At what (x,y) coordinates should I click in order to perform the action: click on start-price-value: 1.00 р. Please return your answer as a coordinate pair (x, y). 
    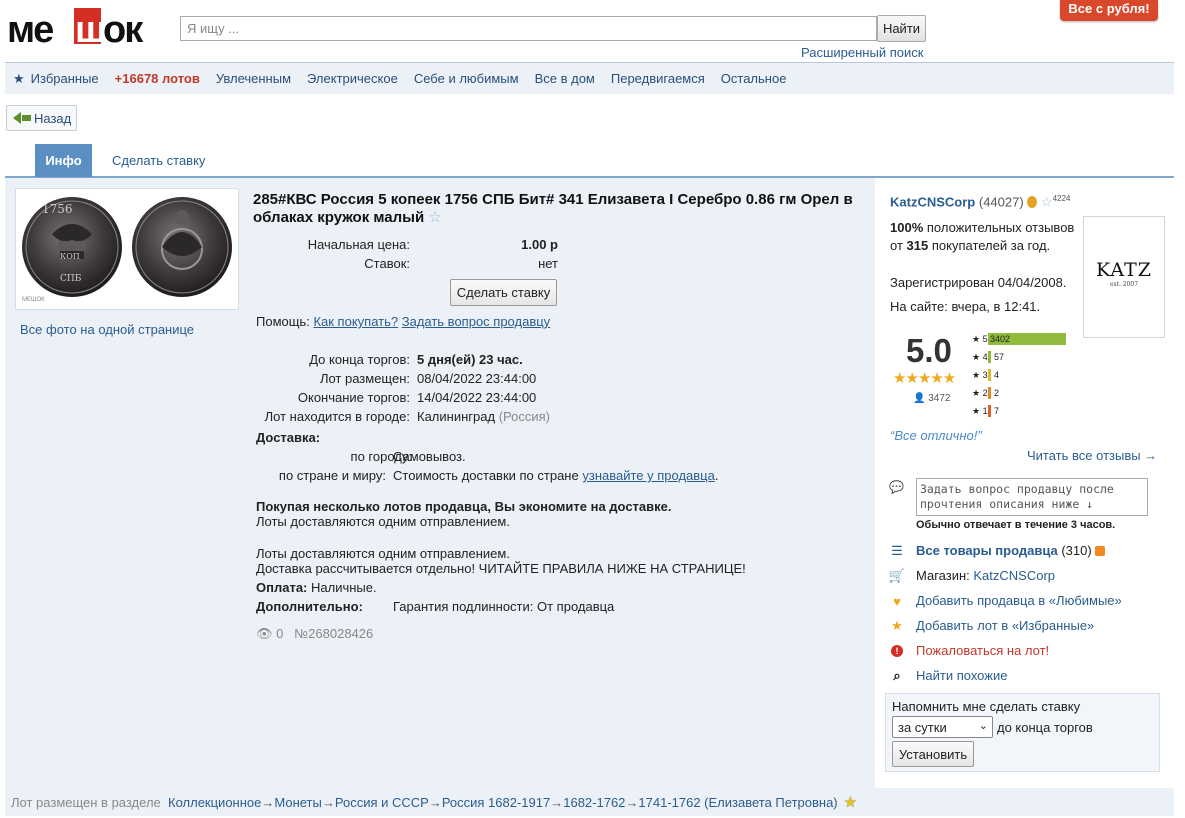
    Looking at the image, I should click on (539, 244).